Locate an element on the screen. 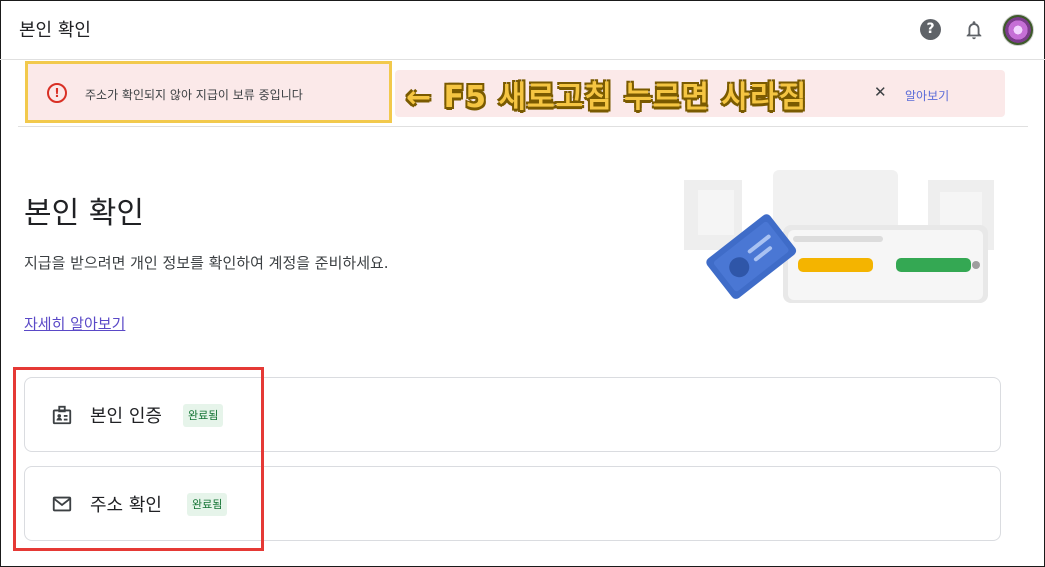 The width and height of the screenshot is (1045, 567). alert-highlight-box: ! 주소가 확인되지 않아 지급이 보류 중입니다 is located at coordinates (208, 92).